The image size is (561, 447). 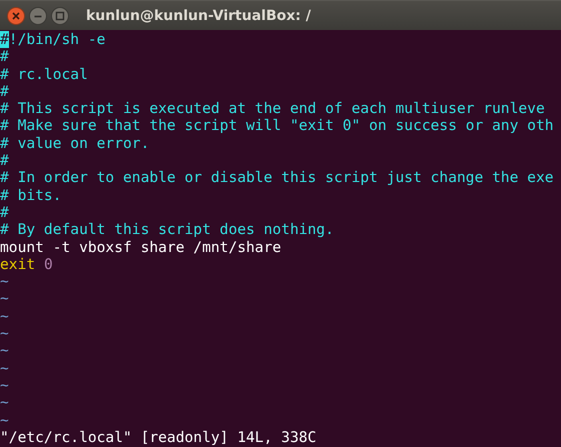 What do you see at coordinates (167, 230) in the screenshot?
I see `comment-line: # By default this script does nothing.` at bounding box center [167, 230].